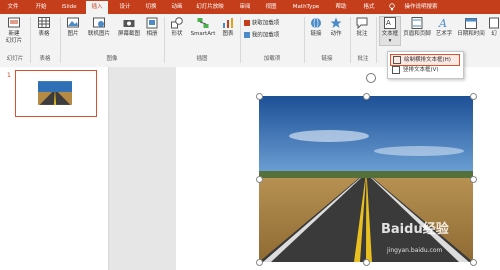 The image size is (500, 270). I want to click on table-icon, so click(44, 22).